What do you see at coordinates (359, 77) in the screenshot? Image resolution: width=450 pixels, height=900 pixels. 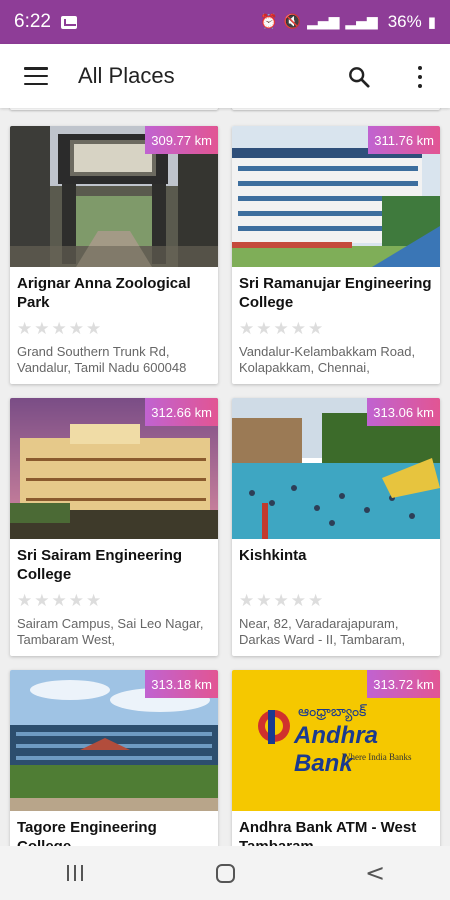 I see `search-icon` at bounding box center [359, 77].